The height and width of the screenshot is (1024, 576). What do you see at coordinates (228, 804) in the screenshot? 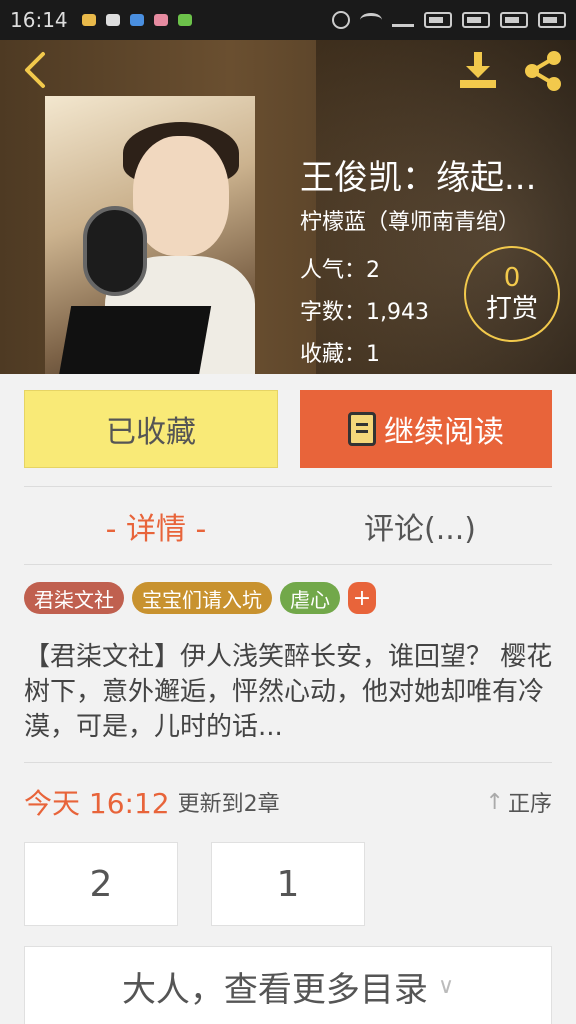
I see `update-text: 更新到2章` at bounding box center [228, 804].